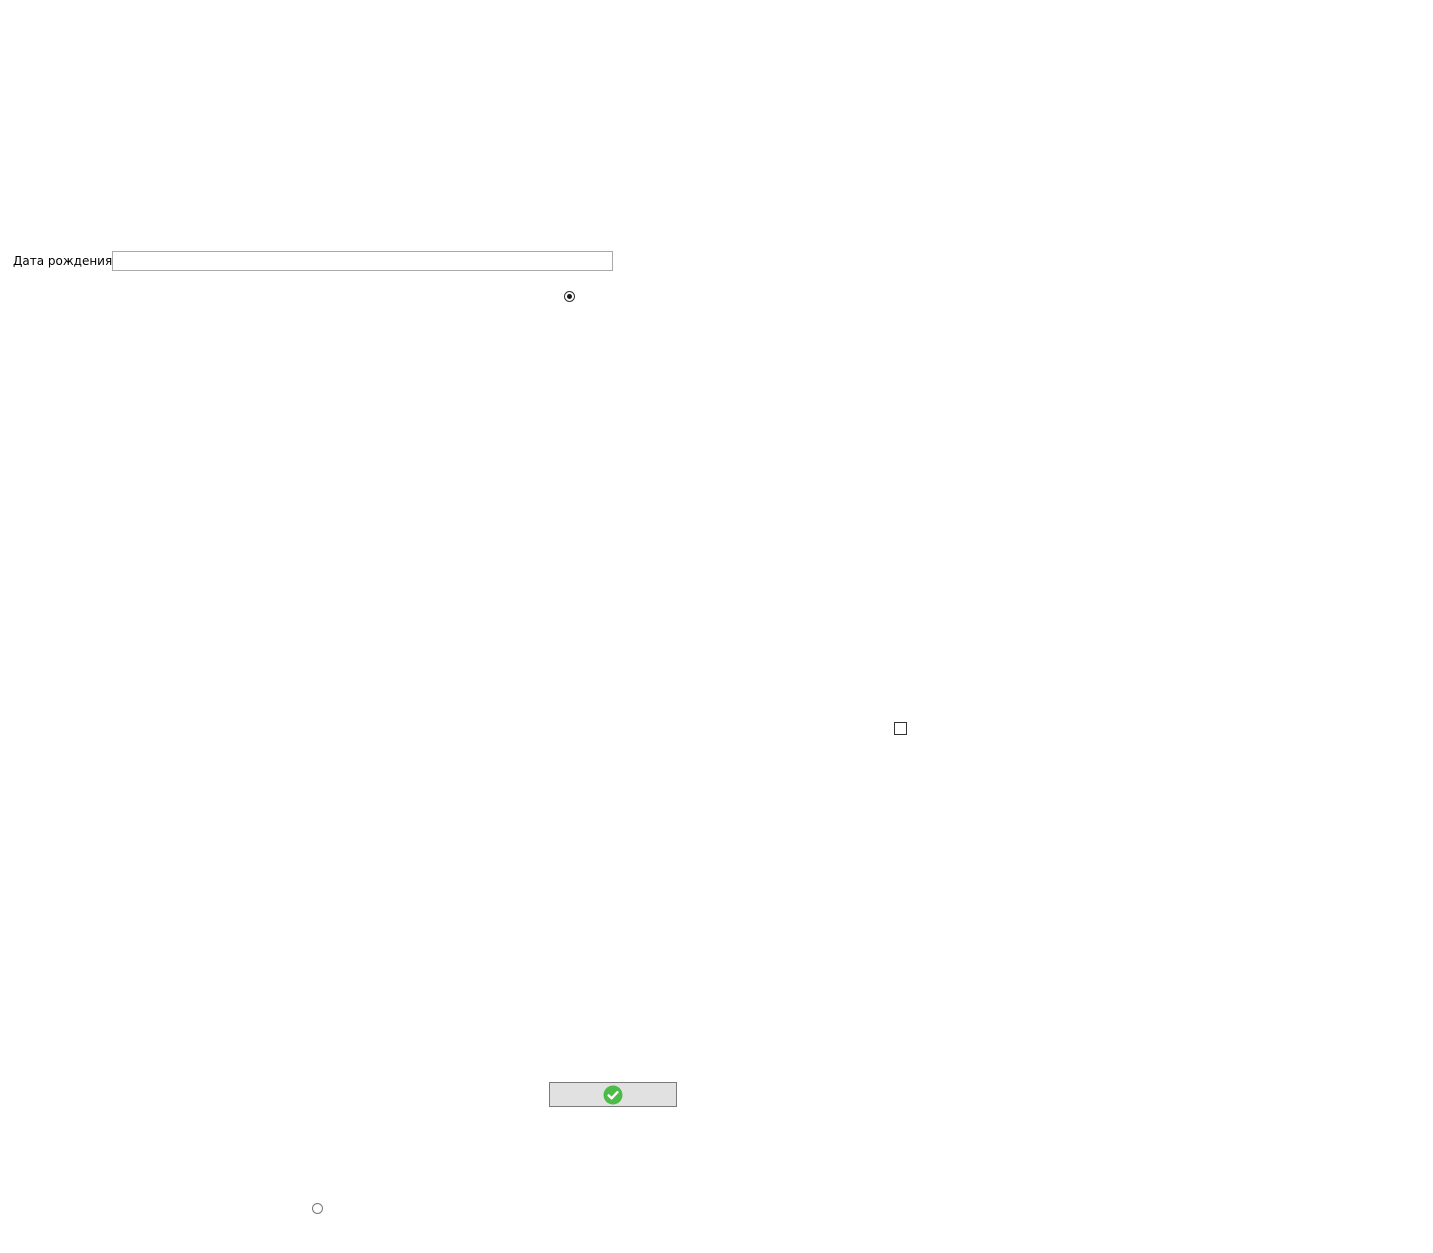 This screenshot has width=1433, height=1253. I want to click on birth-date-label: Дата рождения, so click(63, 261).